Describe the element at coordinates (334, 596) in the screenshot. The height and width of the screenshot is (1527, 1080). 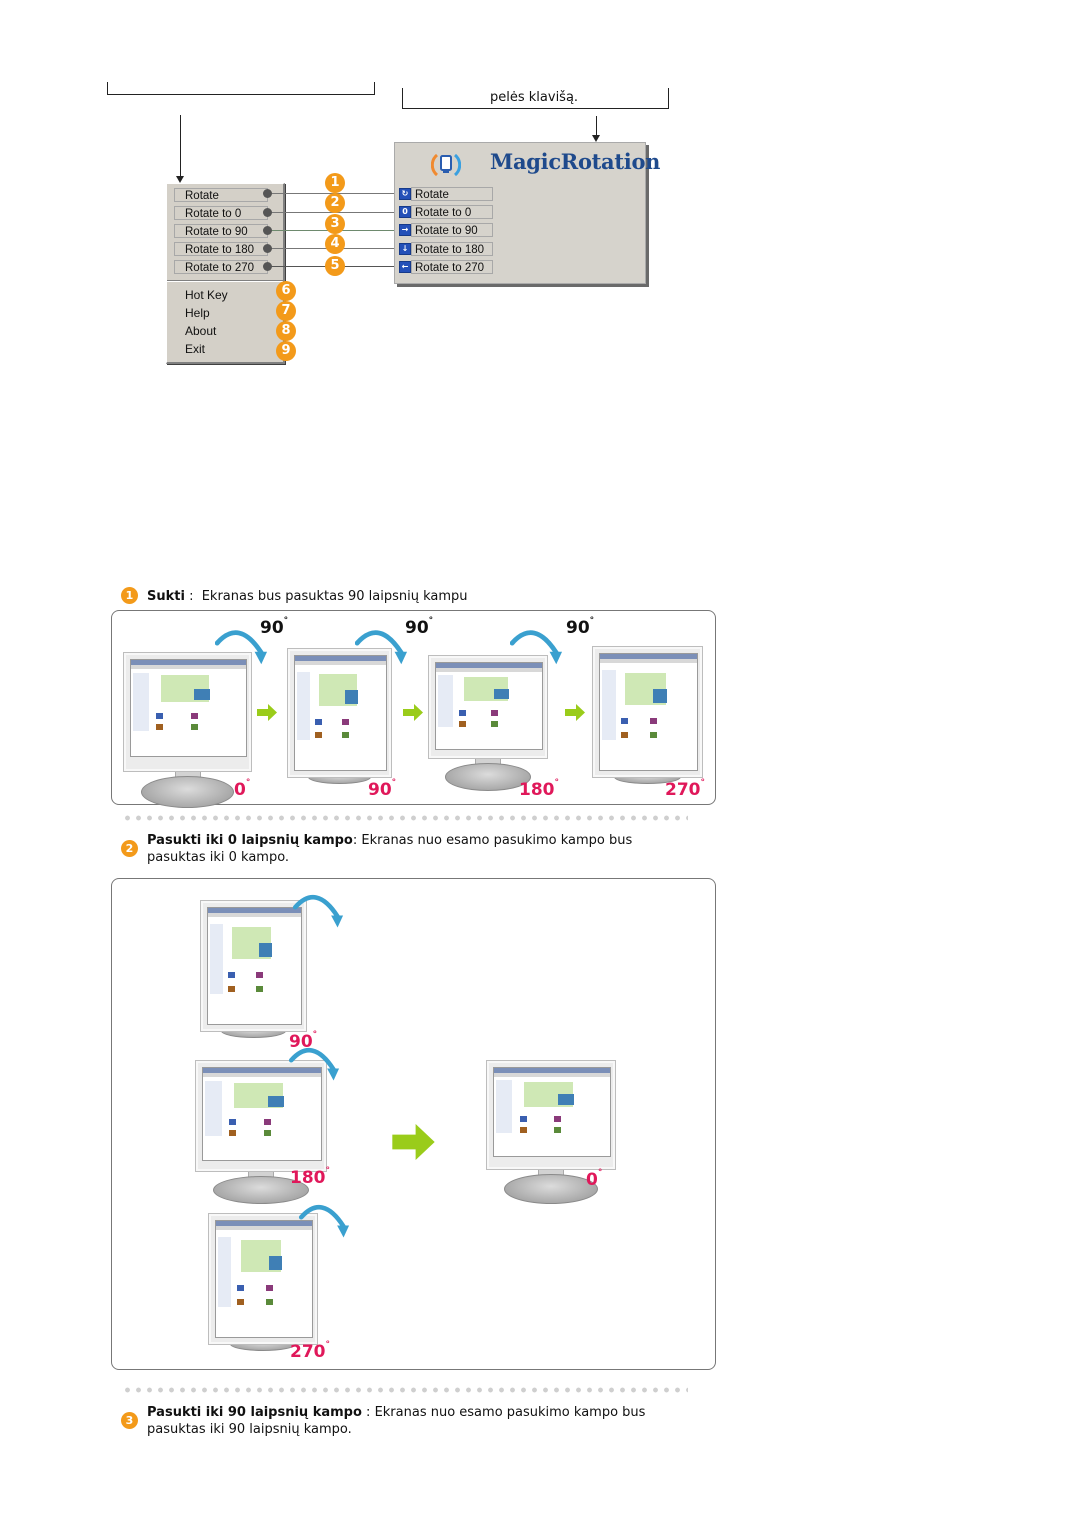
I see `section-1-text: Ekranas bus pasuktas 90 laipsnių kampu` at that location.